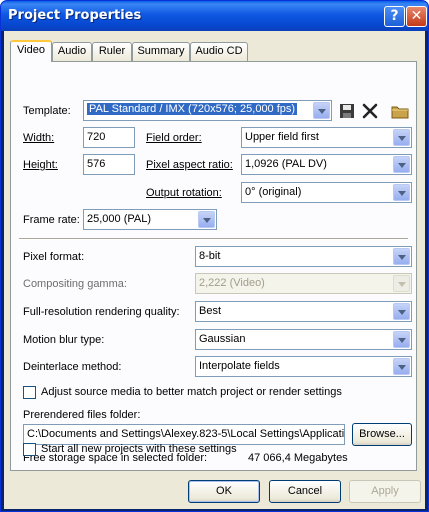 This screenshot has width=429, height=512. Describe the element at coordinates (326, 137) in the screenshot. I see `field-order-dropdown: Upper field first` at that location.